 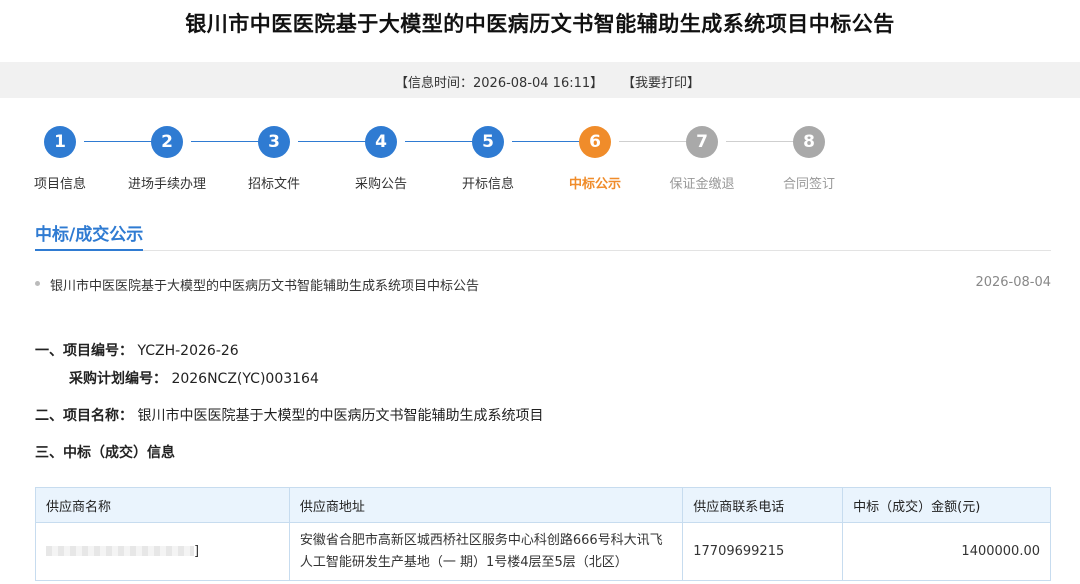 What do you see at coordinates (197, 551) in the screenshot?
I see `supplier-name-suffix: ]` at bounding box center [197, 551].